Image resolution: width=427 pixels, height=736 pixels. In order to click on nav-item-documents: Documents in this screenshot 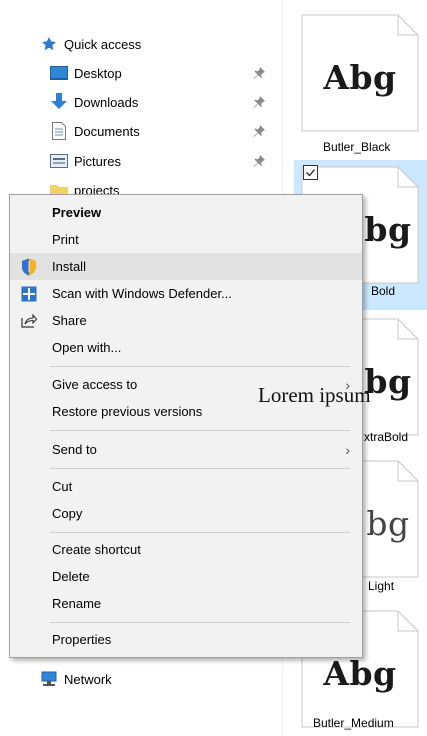, I will do `click(95, 131)`.